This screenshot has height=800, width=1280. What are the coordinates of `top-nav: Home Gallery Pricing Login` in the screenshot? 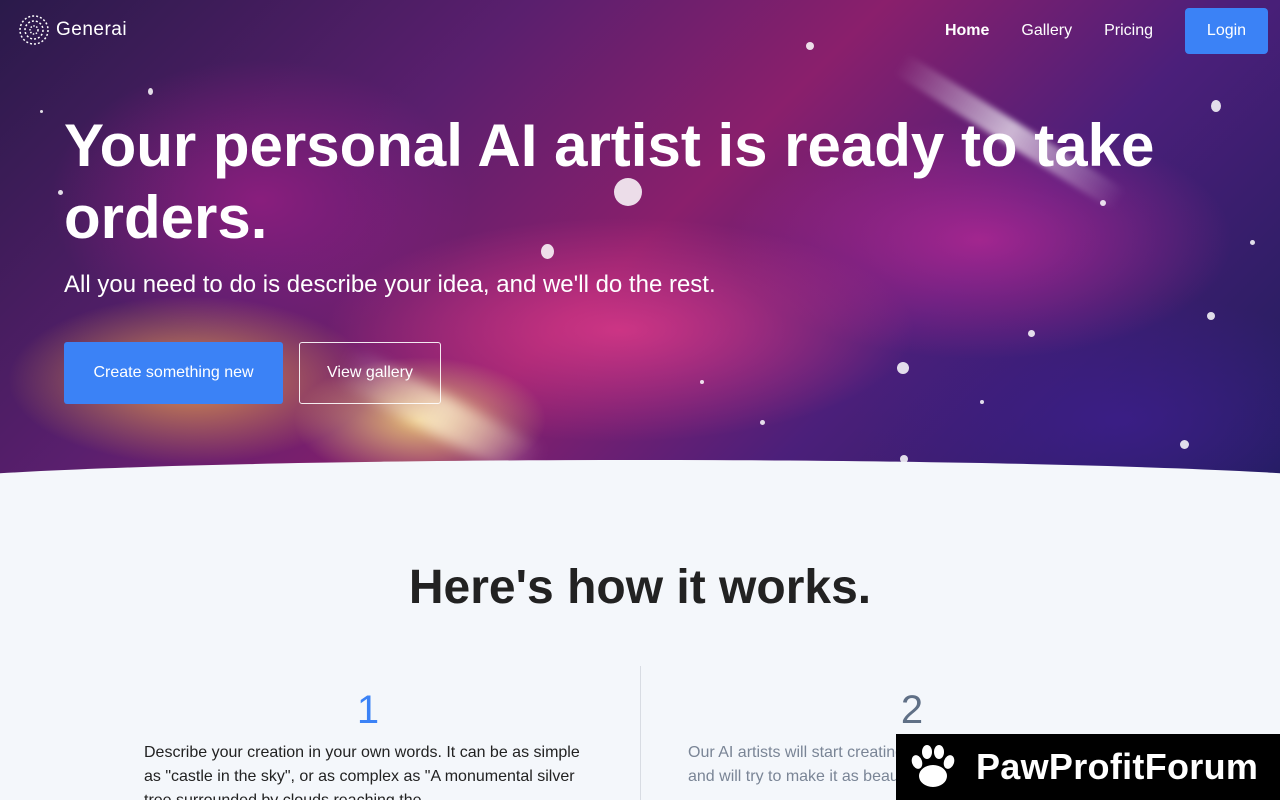 It's located at (1106, 31).